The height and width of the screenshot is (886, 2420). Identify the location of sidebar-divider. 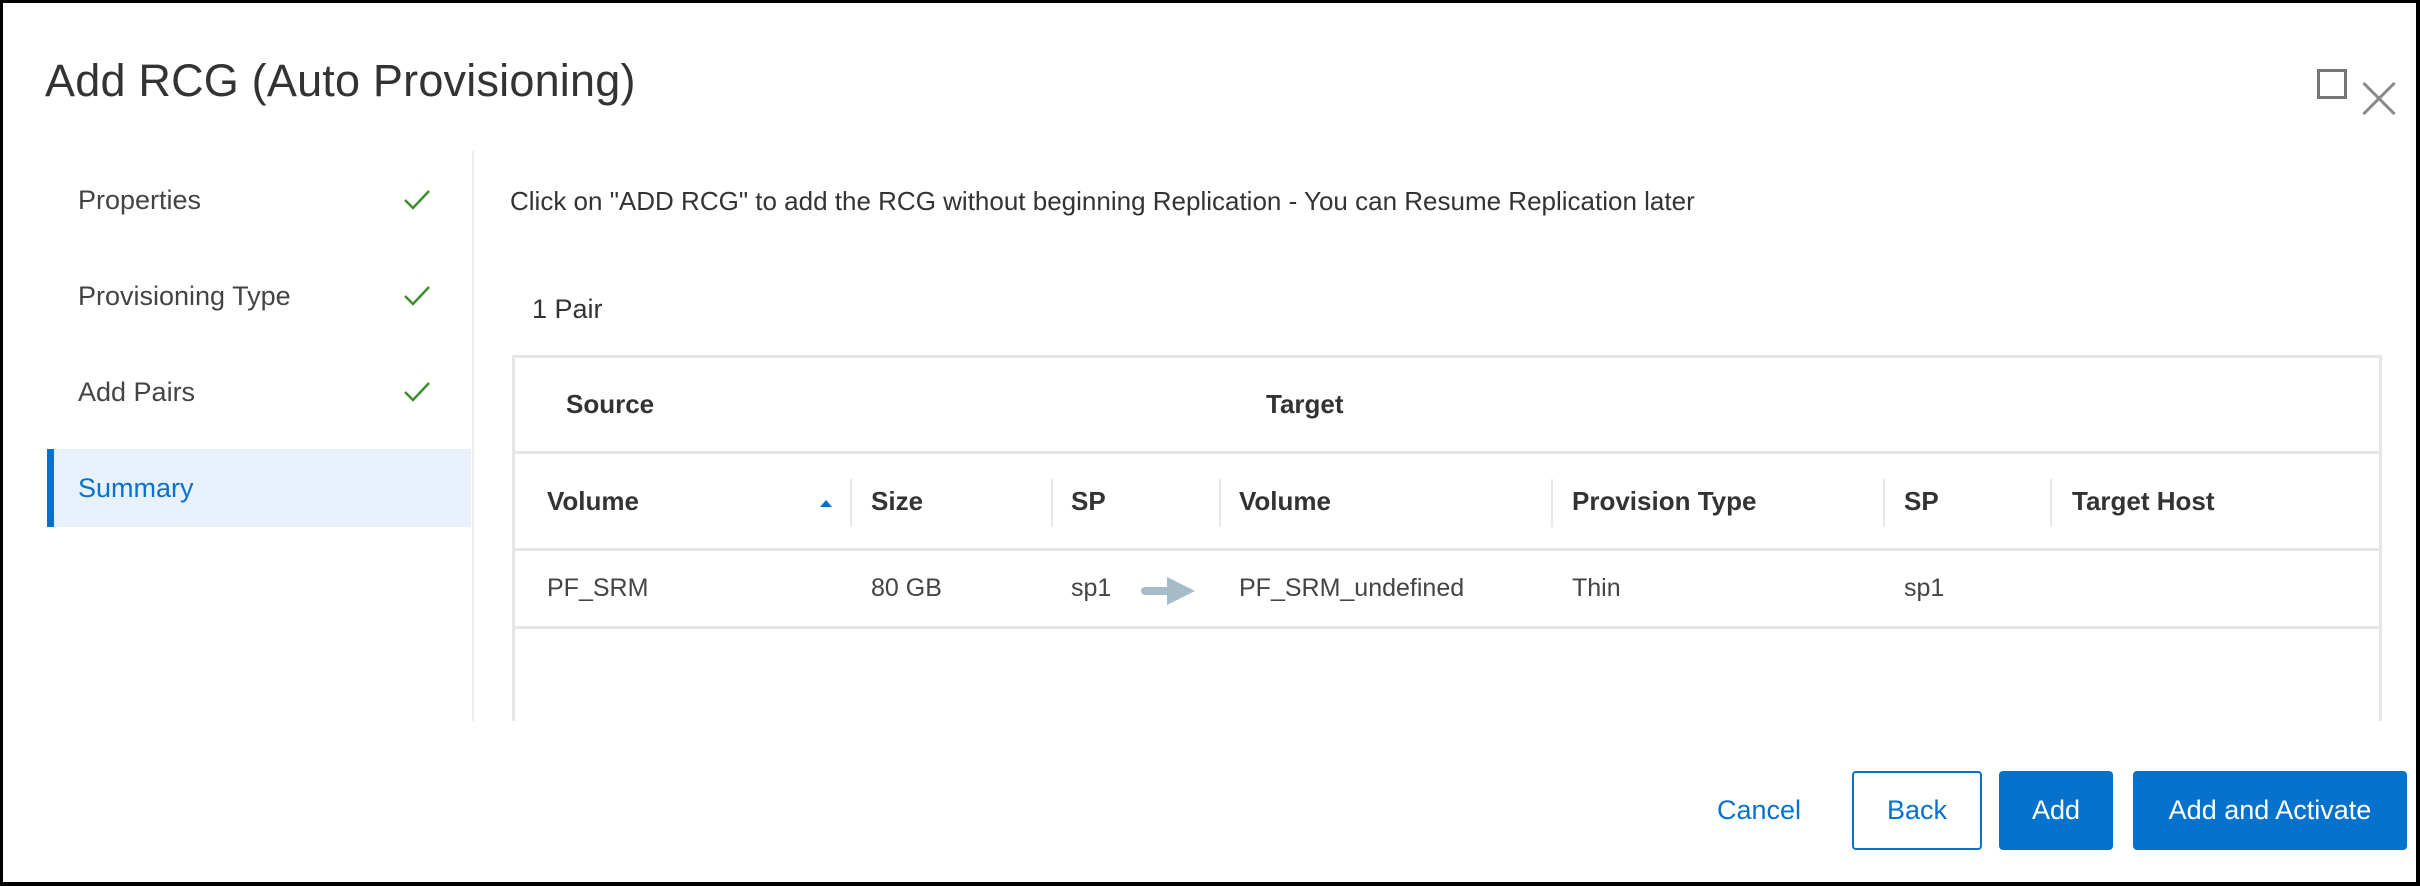
(473, 436).